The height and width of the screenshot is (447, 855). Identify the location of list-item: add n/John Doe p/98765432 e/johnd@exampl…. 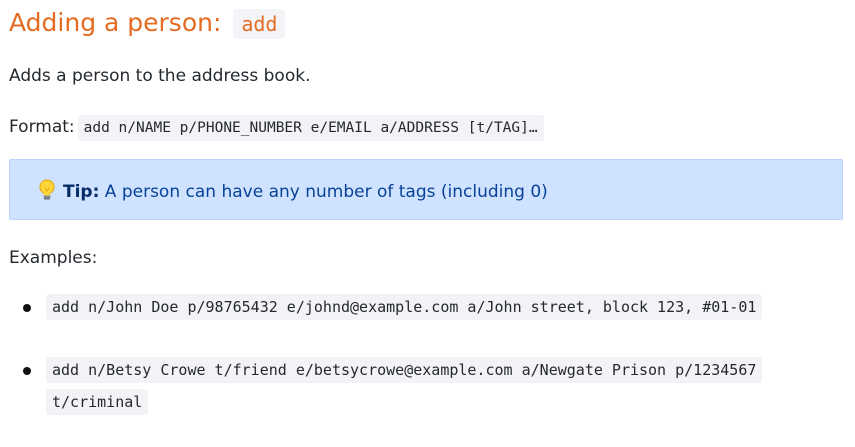
(426, 323).